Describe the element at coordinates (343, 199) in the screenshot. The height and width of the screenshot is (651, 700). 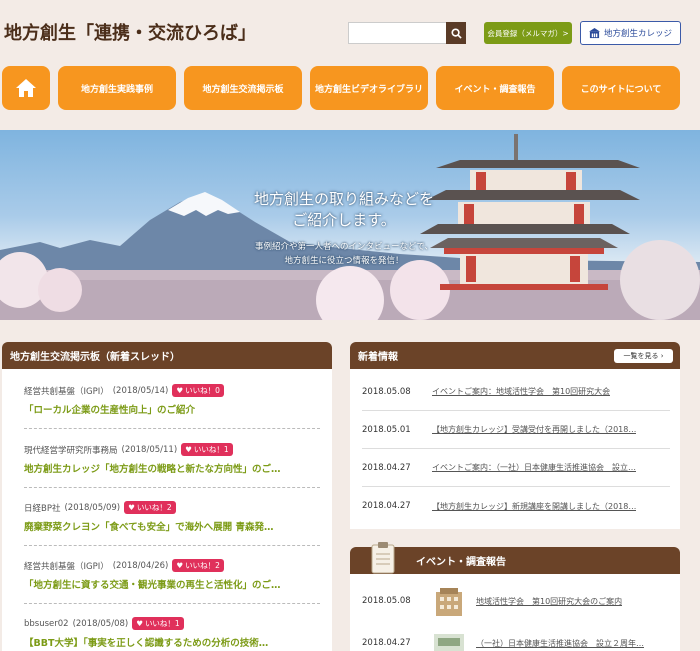
I see `hero-title-line-1: 地方創生の取り組みなどを` at that location.